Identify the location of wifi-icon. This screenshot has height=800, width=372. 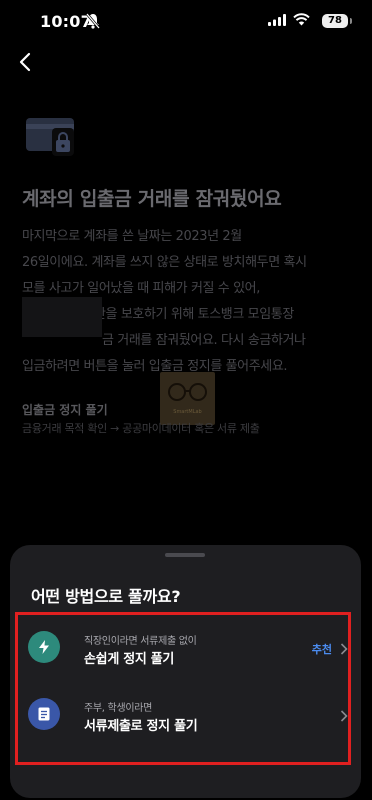
(301, 19).